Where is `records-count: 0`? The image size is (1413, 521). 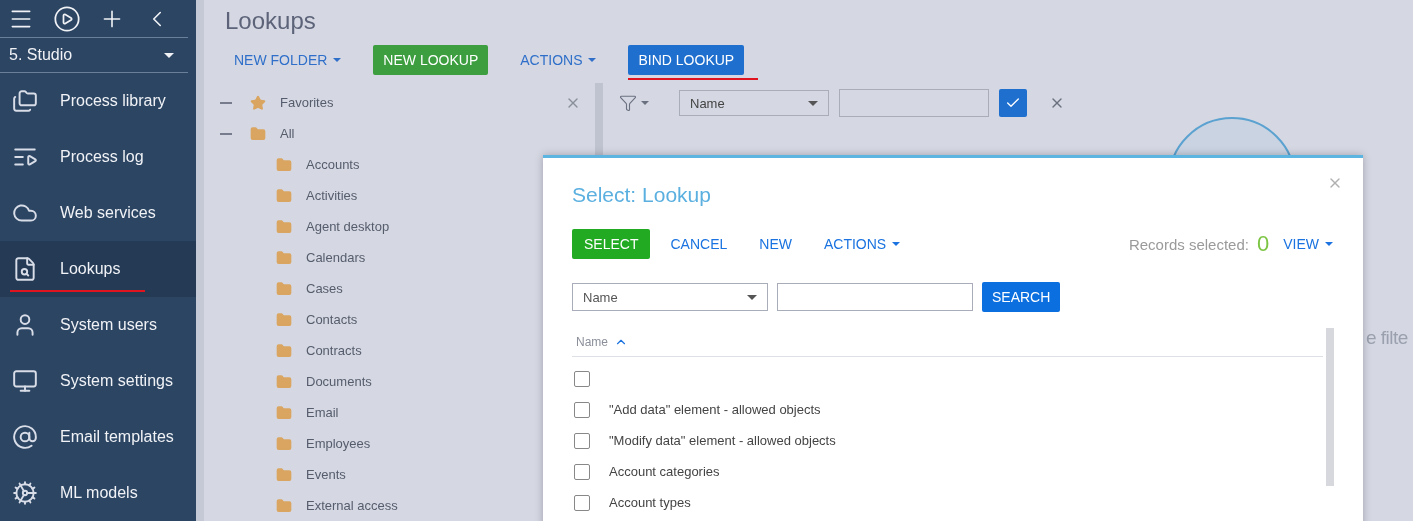
records-count: 0 is located at coordinates (1263, 244).